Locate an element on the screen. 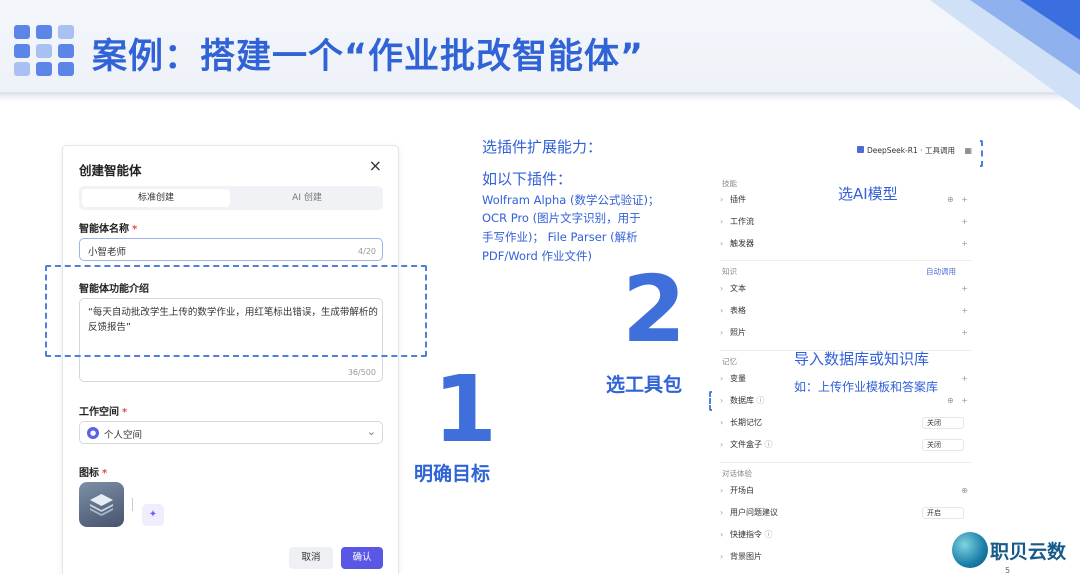  db-note-sub: 如：上传作业模板和答案库 is located at coordinates (866, 387).